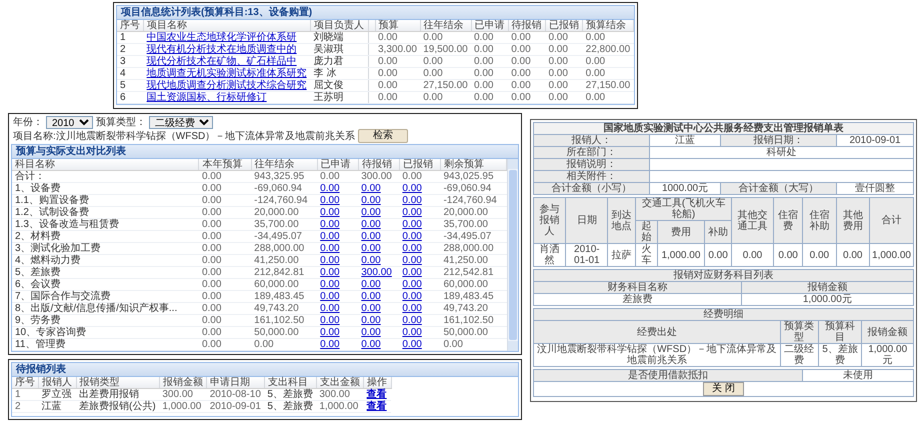 The width and height of the screenshot is (921, 445). I want to click on table-cell: 差旅费, so click(638, 300).